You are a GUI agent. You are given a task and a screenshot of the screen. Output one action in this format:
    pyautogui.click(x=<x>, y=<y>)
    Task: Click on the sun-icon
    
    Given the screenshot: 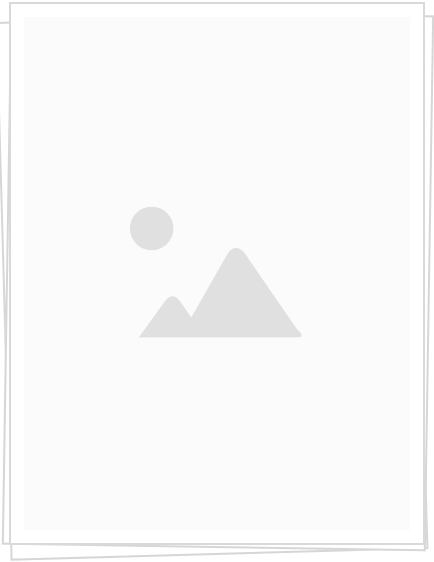 What is the action you would take?
    pyautogui.click(x=151, y=228)
    